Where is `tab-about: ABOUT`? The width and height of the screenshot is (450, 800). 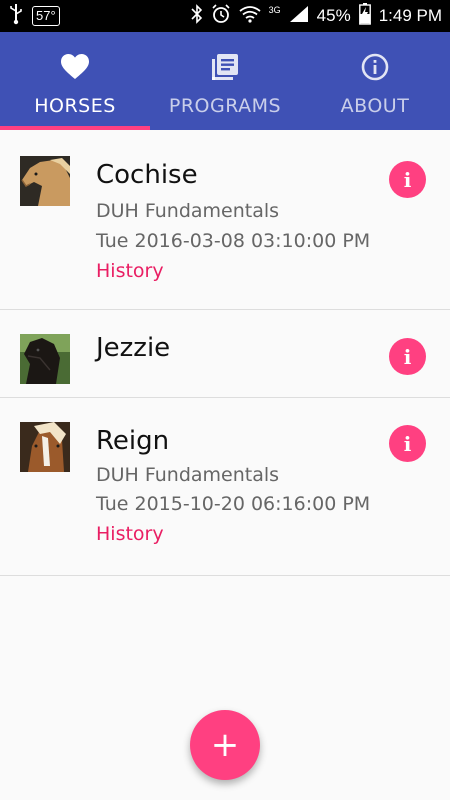 tab-about: ABOUT is located at coordinates (375, 81).